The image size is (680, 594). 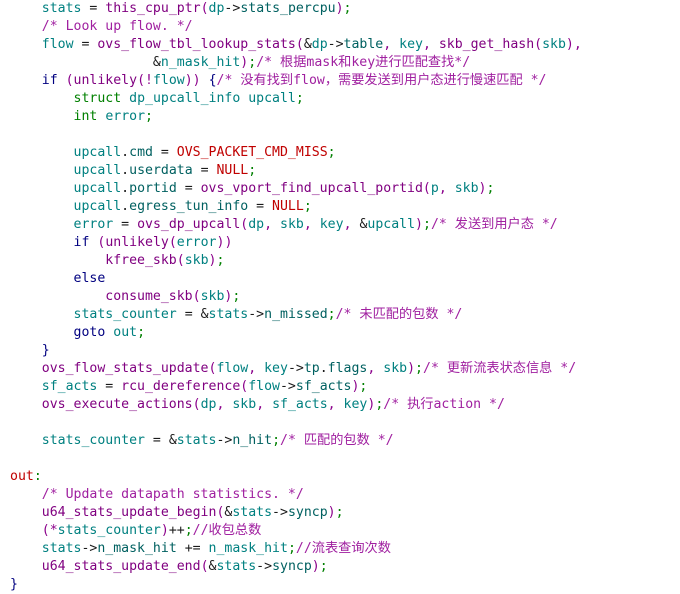 I want to click on code-line: if (unlikely(error)), so click(x=340, y=243).